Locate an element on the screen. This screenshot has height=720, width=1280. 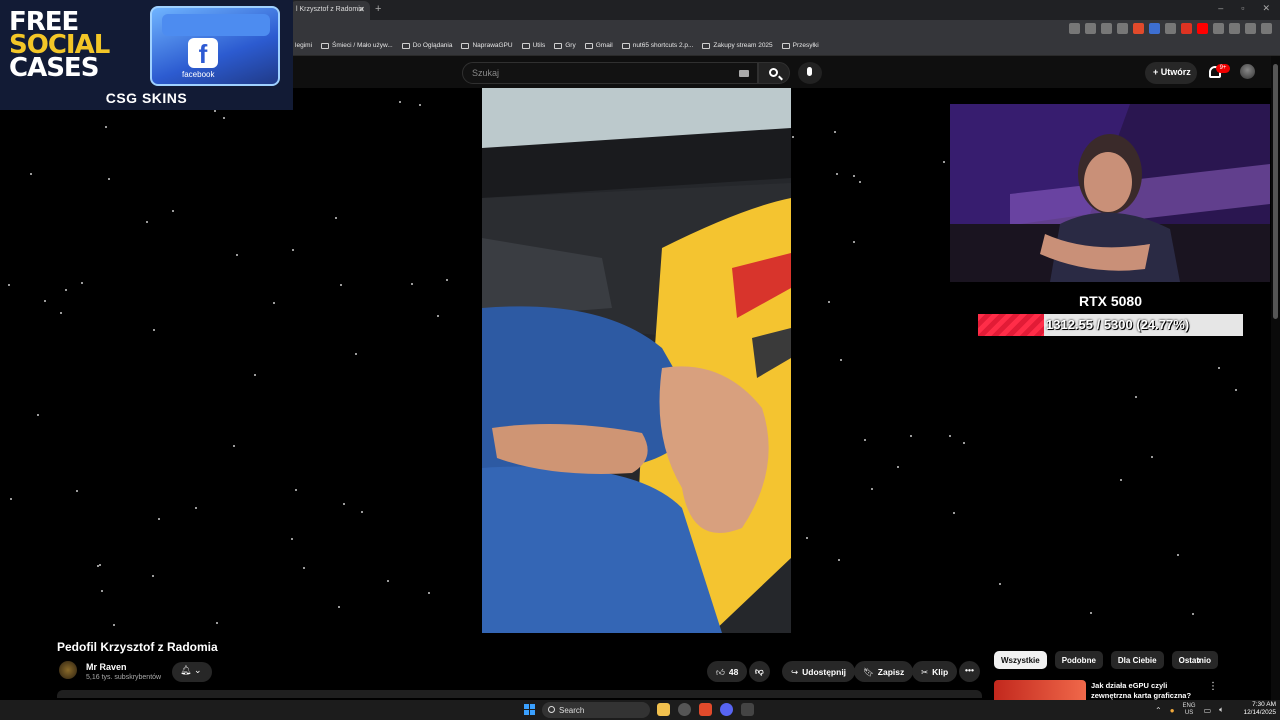
language-top: ENG is located at coordinates (1189, 706).